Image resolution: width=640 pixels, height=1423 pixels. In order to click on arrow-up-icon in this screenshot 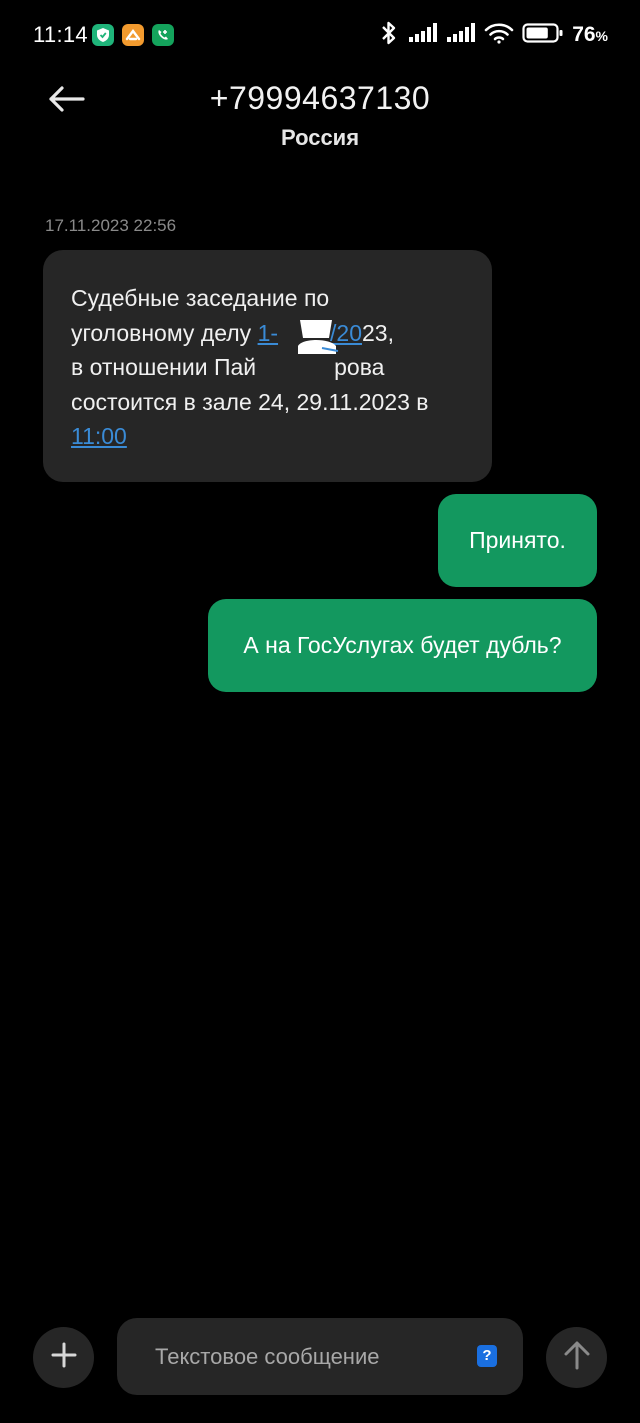, I will do `click(577, 1357)`.